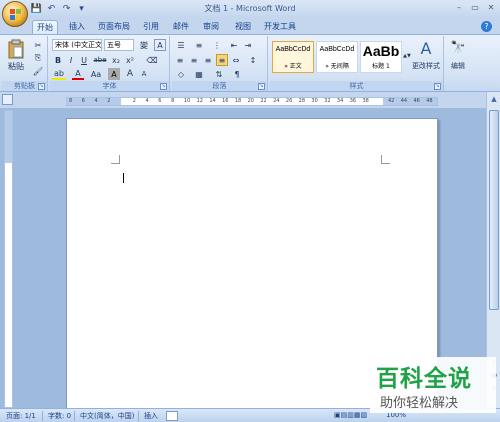 The image size is (500, 422). What do you see at coordinates (199, 101) in the screenshot?
I see `ruler-tick: 12` at bounding box center [199, 101].